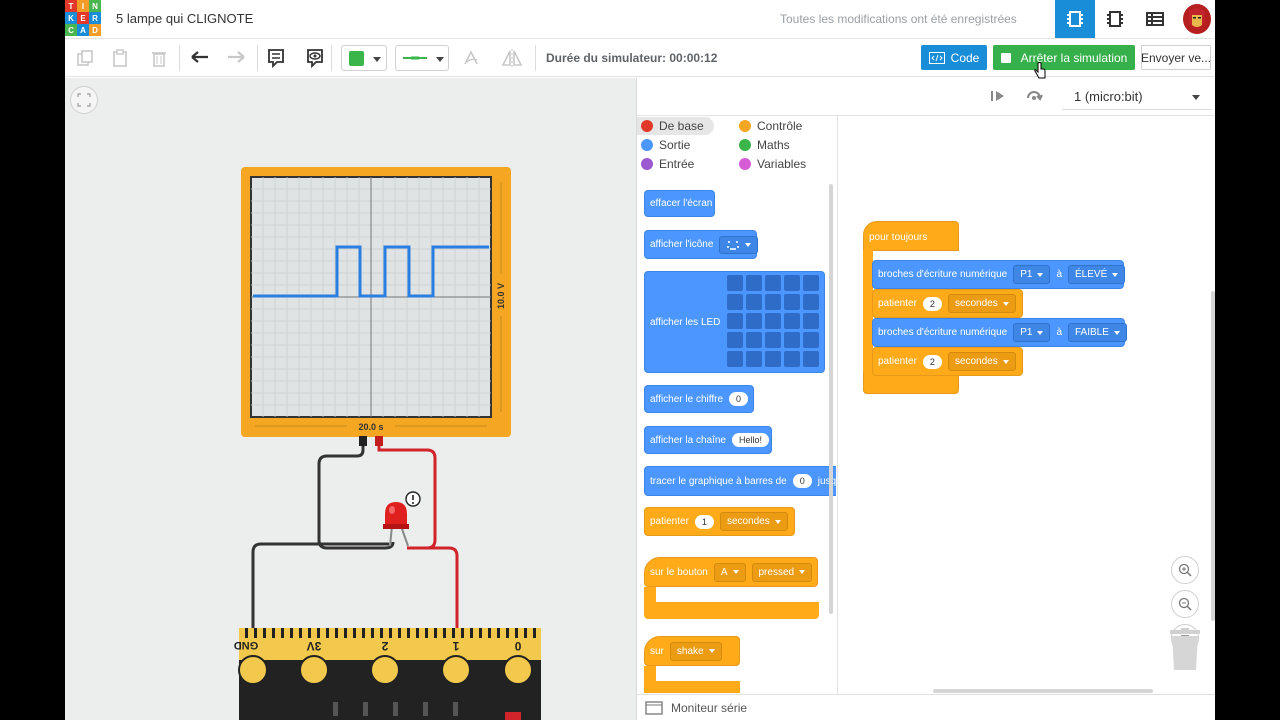  I want to click on number-input: 1, so click(704, 521).